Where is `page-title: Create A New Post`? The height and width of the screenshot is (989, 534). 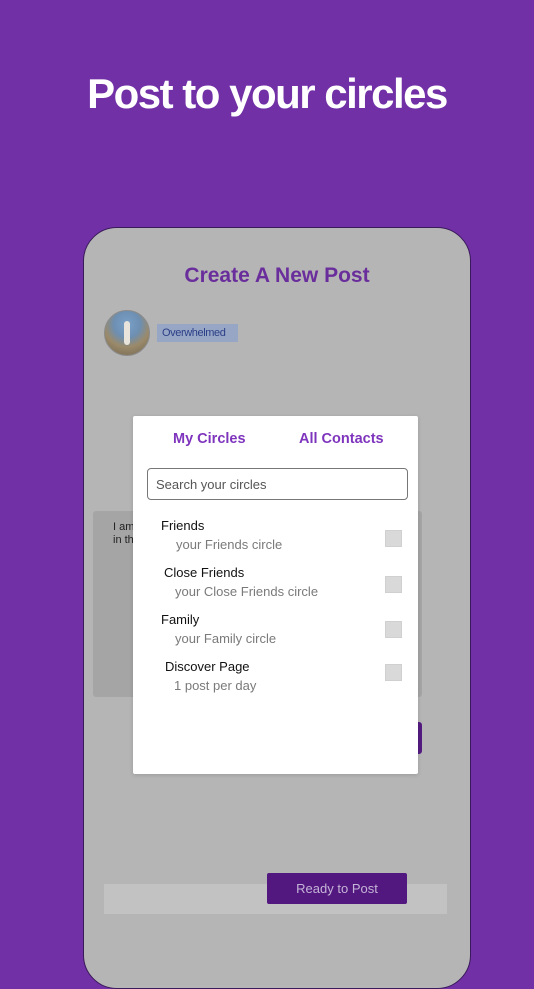 page-title: Create A New Post is located at coordinates (277, 275).